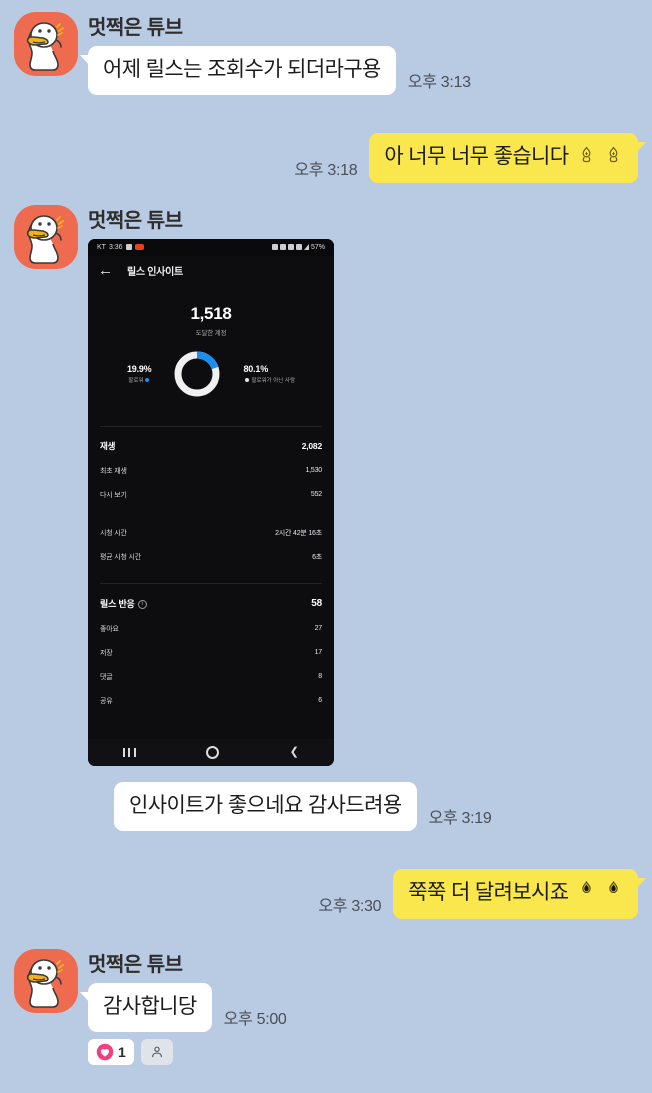  What do you see at coordinates (326, 1051) in the screenshot?
I see `reaction-chip-row: 1` at bounding box center [326, 1051].